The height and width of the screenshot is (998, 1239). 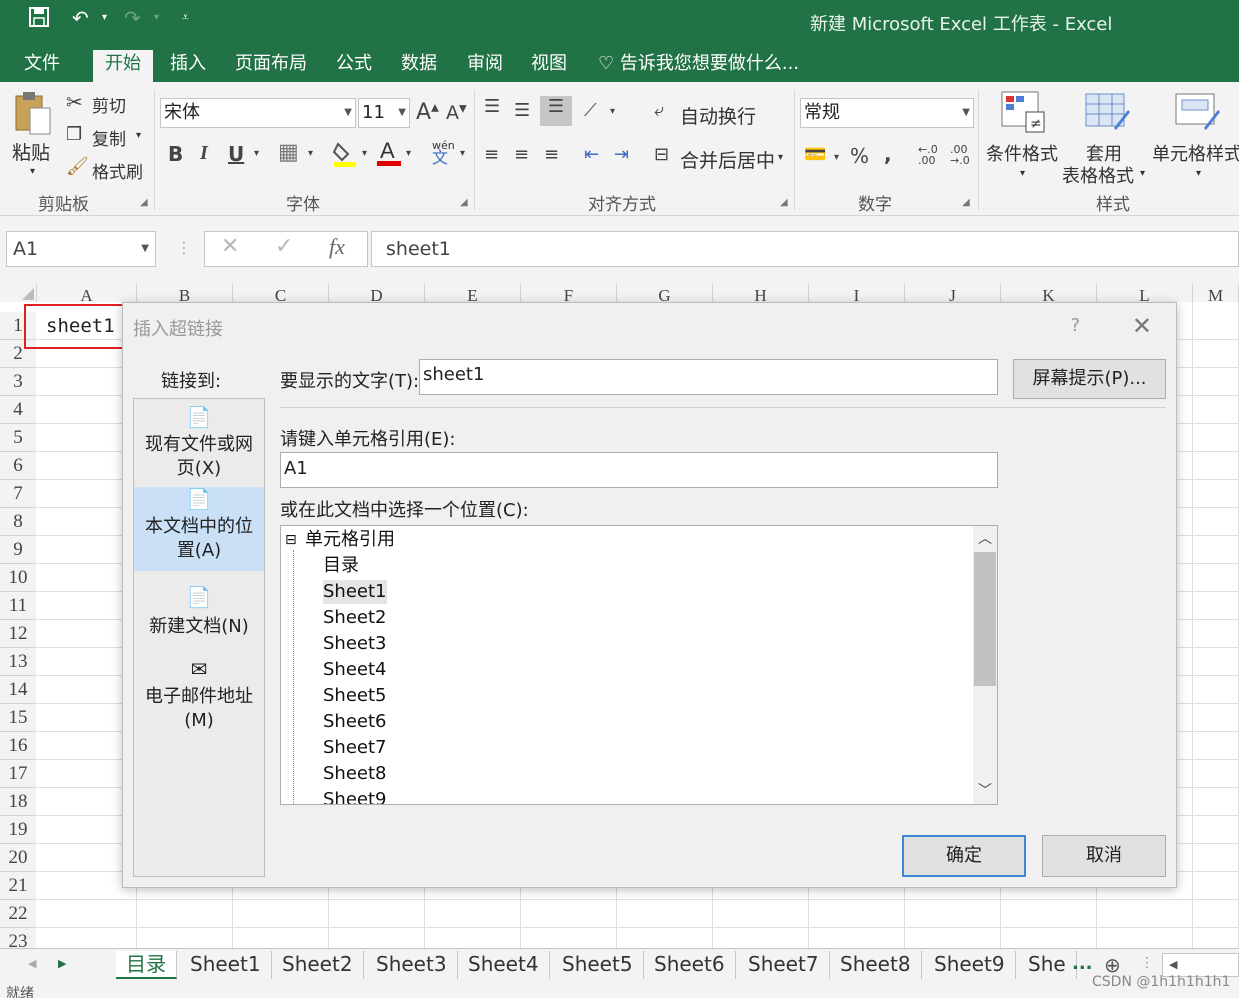 I want to click on scrollbar-thumb, so click(x=985, y=619).